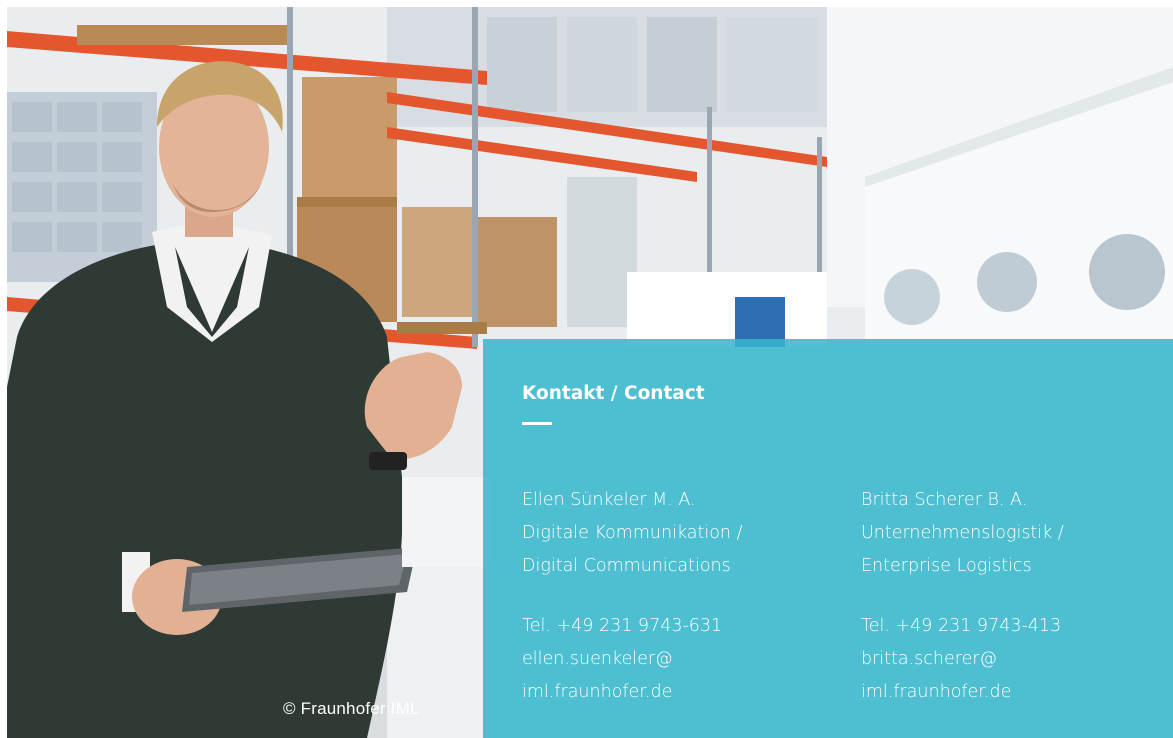  I want to click on contact-email: britta.scherer@, so click(962, 659).